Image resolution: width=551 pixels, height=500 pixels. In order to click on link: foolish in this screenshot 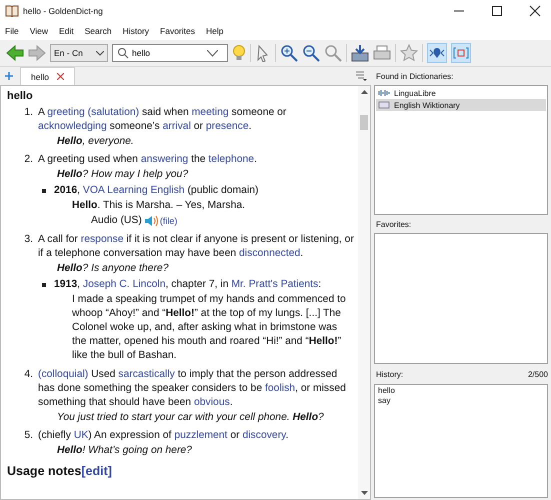, I will do `click(280, 388)`.